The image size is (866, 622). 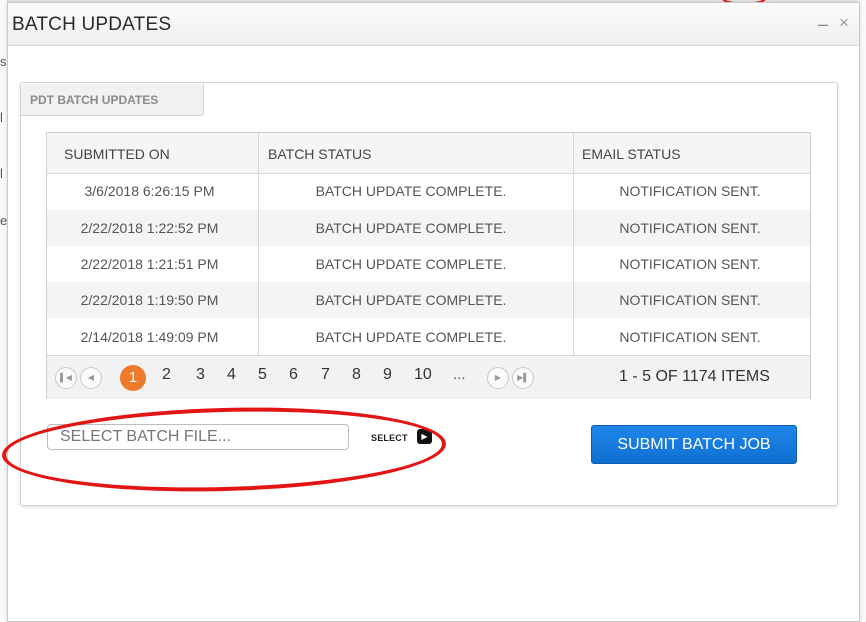 I want to click on page-button: 8, so click(x=356, y=375).